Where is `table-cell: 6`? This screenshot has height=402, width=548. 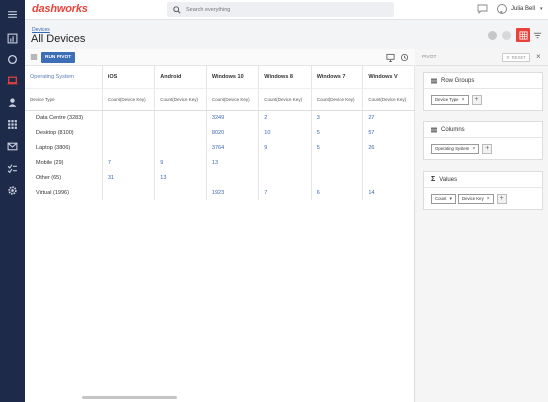
table-cell: 6 is located at coordinates (337, 192).